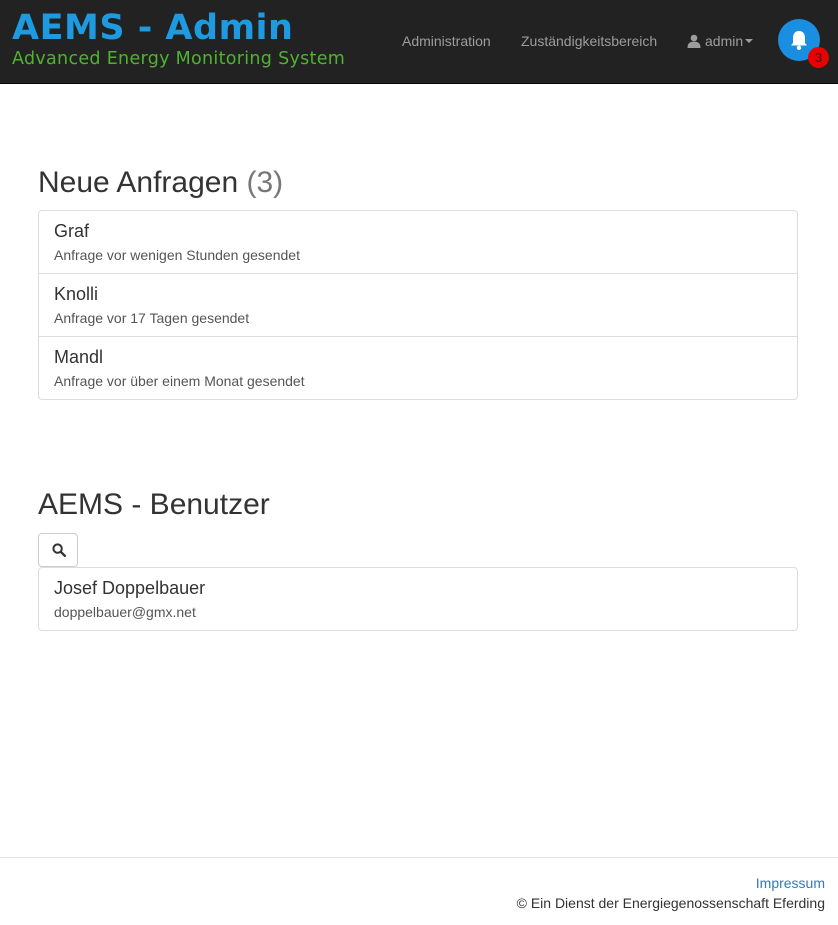 Image resolution: width=838 pixels, height=925 pixels. What do you see at coordinates (790, 883) in the screenshot?
I see `impressum-link: Impressum` at bounding box center [790, 883].